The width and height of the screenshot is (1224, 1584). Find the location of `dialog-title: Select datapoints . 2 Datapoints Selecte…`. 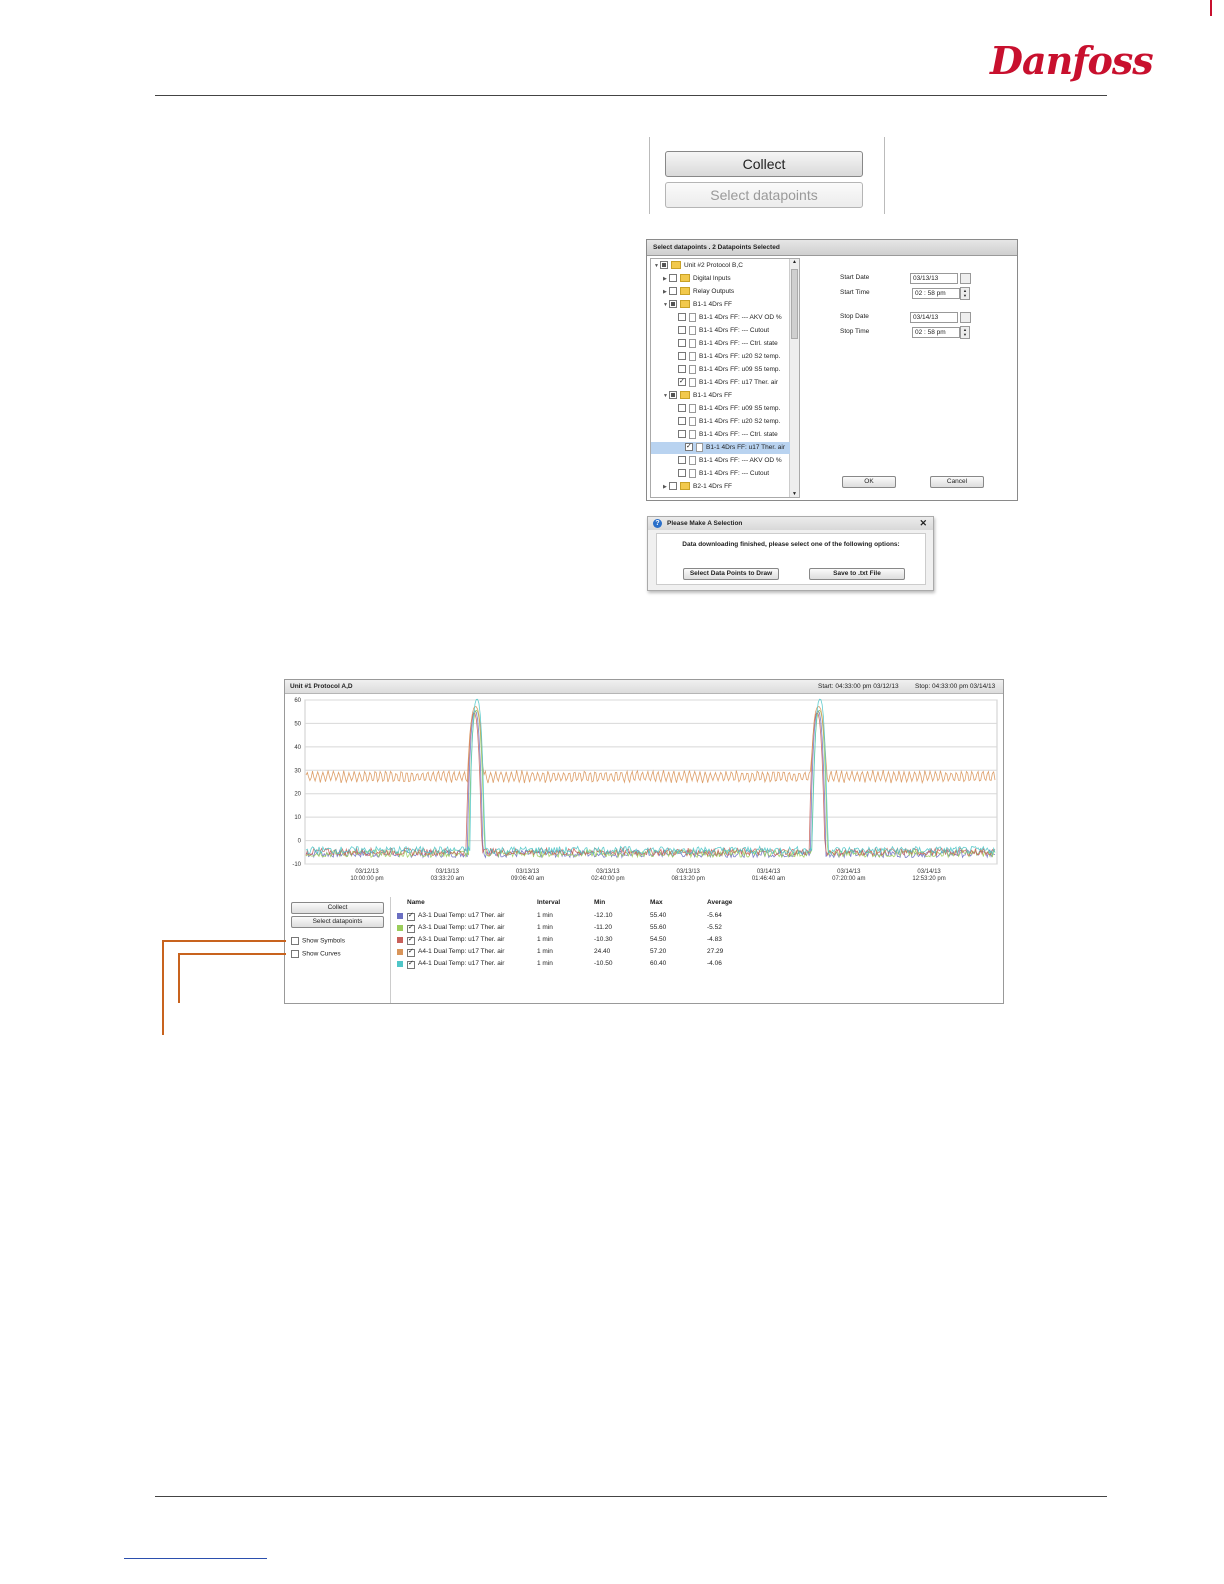

dialog-title: Select datapoints . 2 Datapoints Selecte… is located at coordinates (832, 248).